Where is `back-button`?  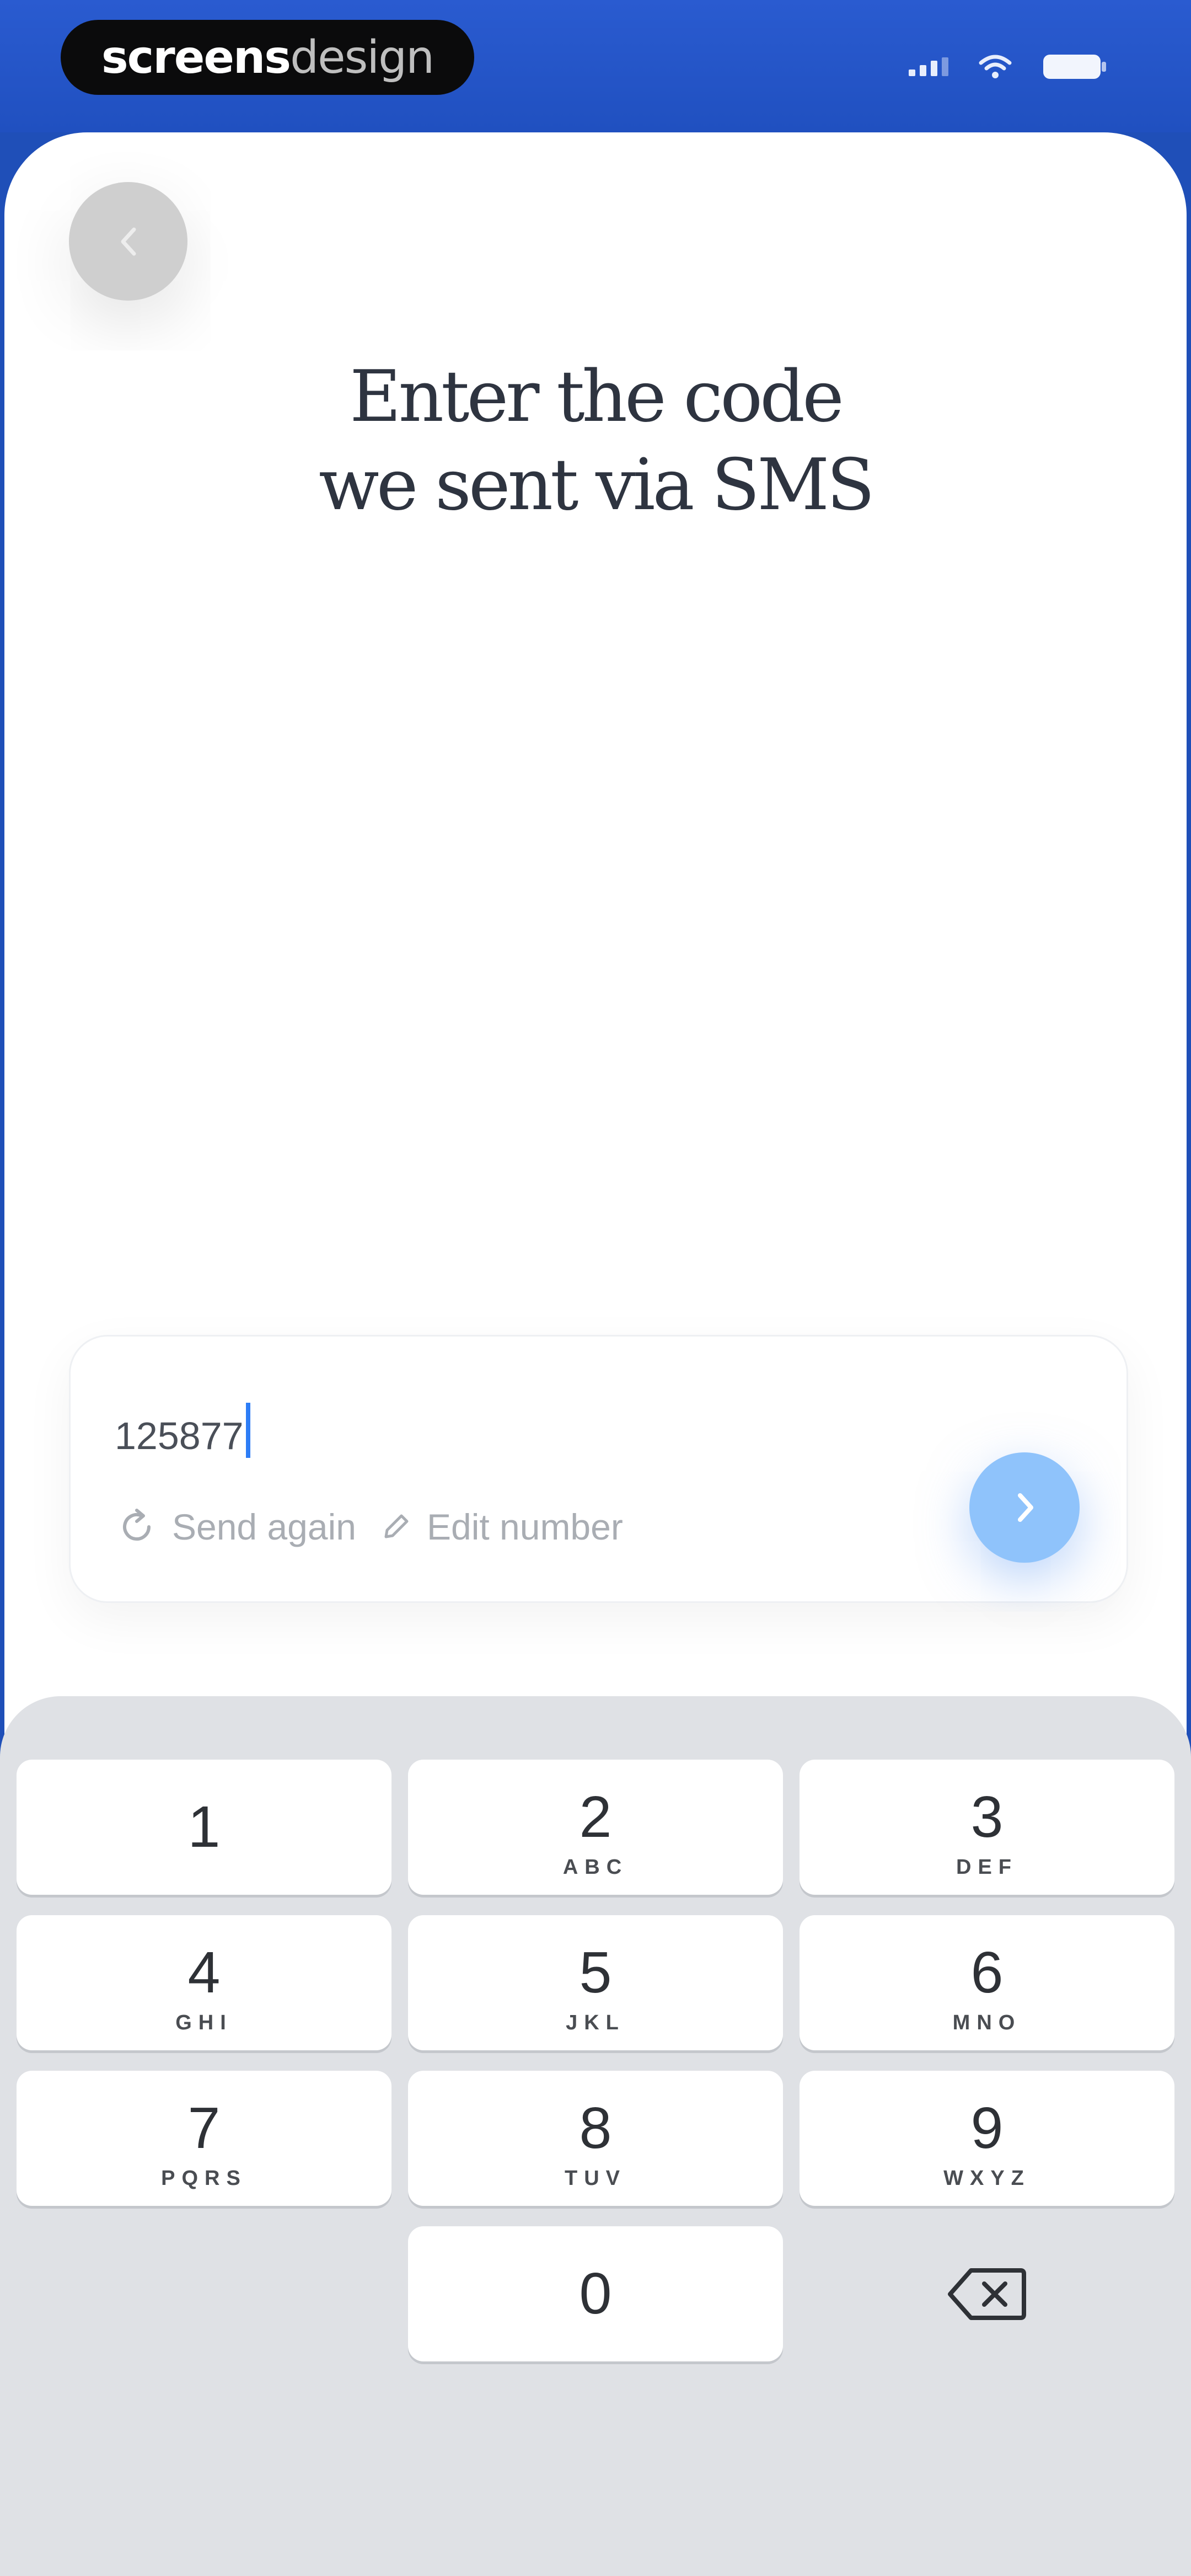
back-button is located at coordinates (128, 241).